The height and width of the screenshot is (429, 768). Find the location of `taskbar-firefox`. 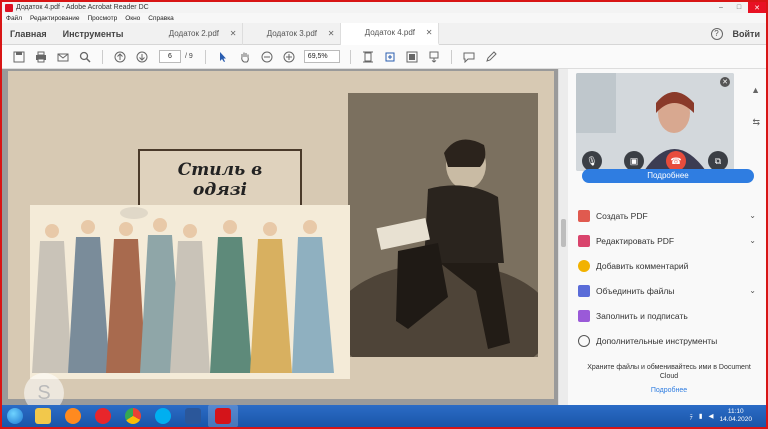

taskbar-firefox is located at coordinates (73, 416).